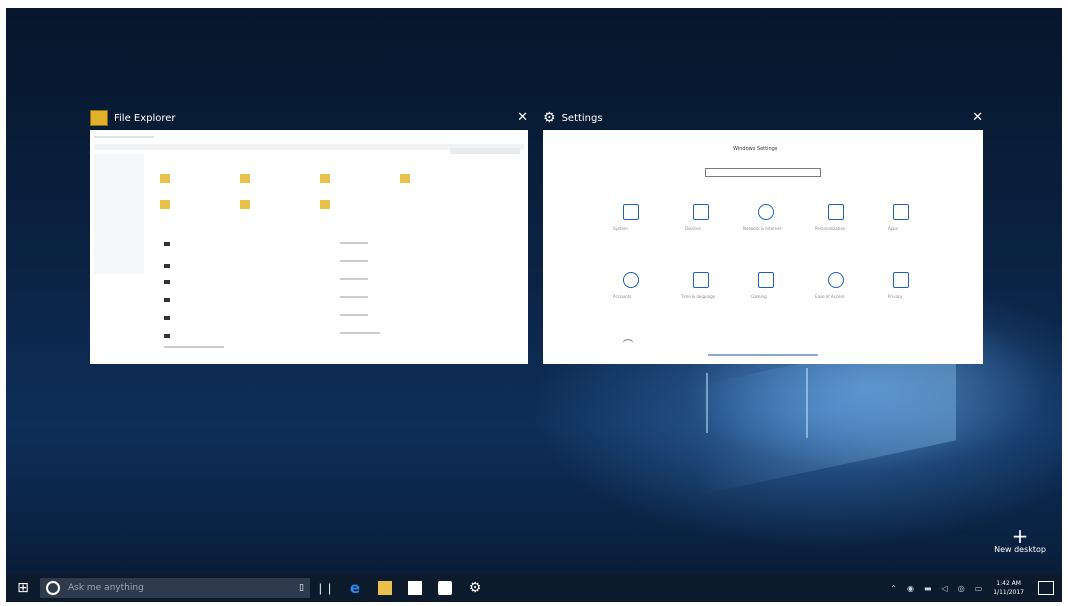  I want to click on gaming-icon, so click(766, 280).